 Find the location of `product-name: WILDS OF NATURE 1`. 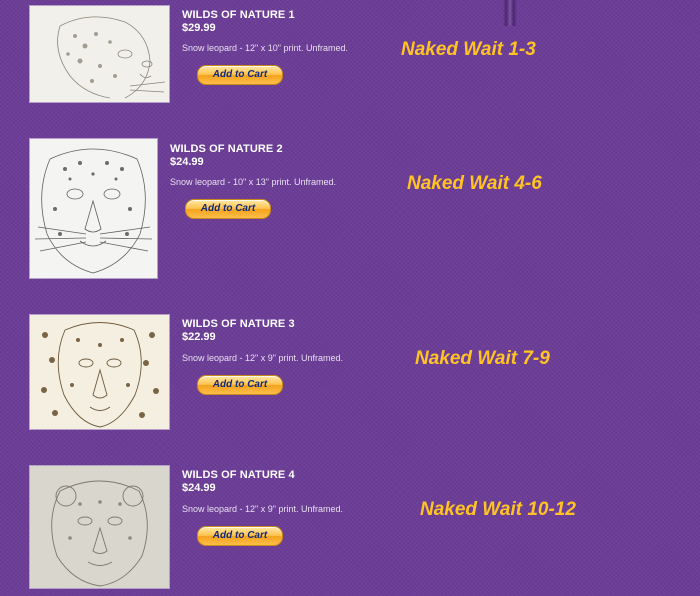

product-name: WILDS OF NATURE 1 is located at coordinates (238, 15).